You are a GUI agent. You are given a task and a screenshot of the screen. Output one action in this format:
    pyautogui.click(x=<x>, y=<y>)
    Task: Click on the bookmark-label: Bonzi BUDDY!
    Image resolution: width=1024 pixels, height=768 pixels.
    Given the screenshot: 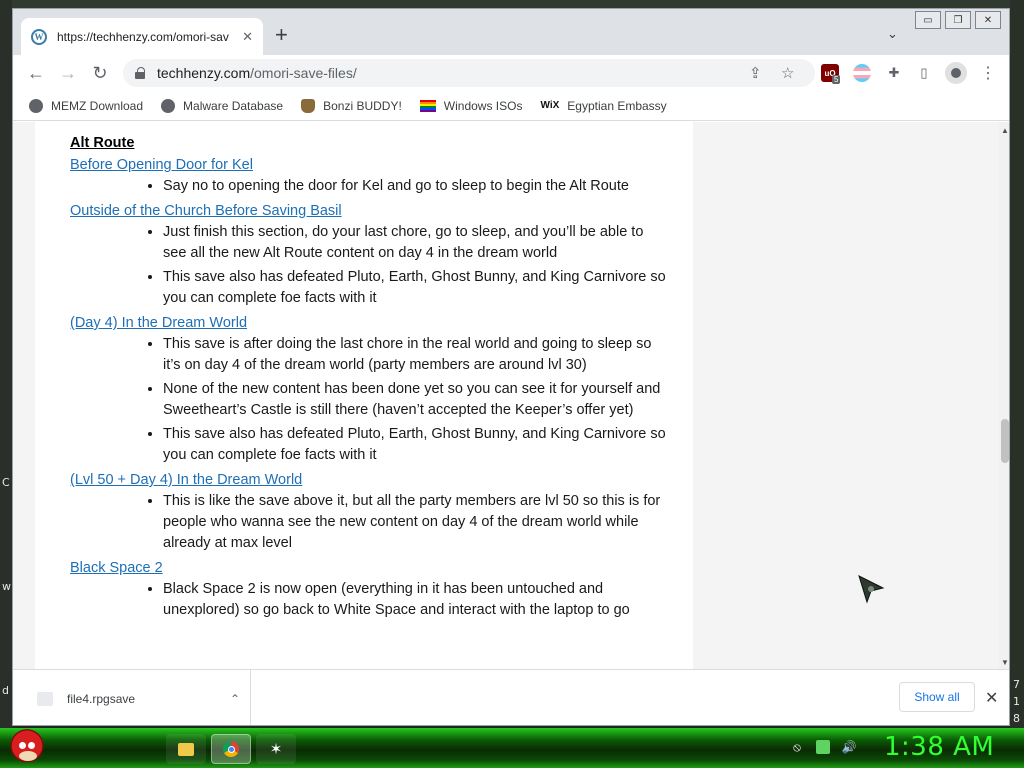 What is the action you would take?
    pyautogui.click(x=362, y=105)
    